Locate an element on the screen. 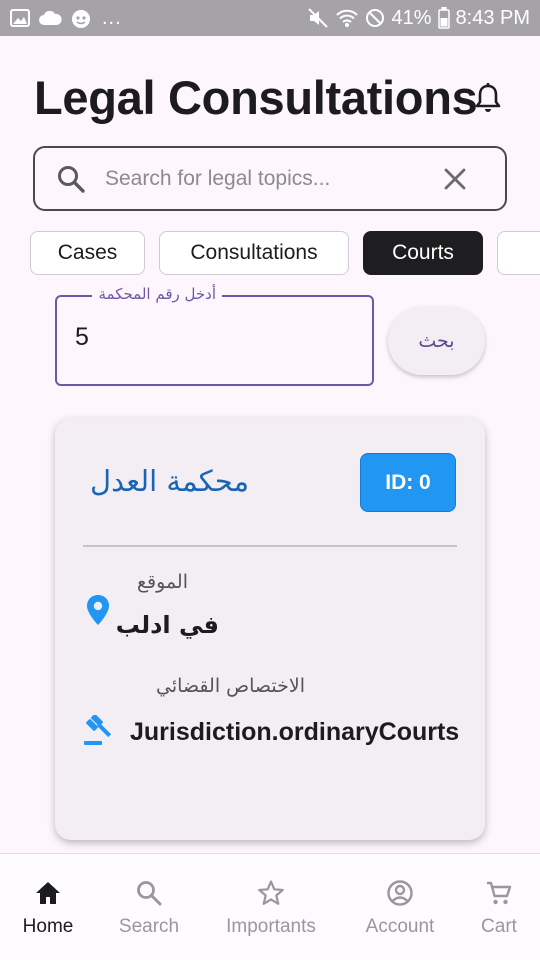 Image resolution: width=540 pixels, height=960 pixels. nav-importants: Importants is located at coordinates (271, 907).